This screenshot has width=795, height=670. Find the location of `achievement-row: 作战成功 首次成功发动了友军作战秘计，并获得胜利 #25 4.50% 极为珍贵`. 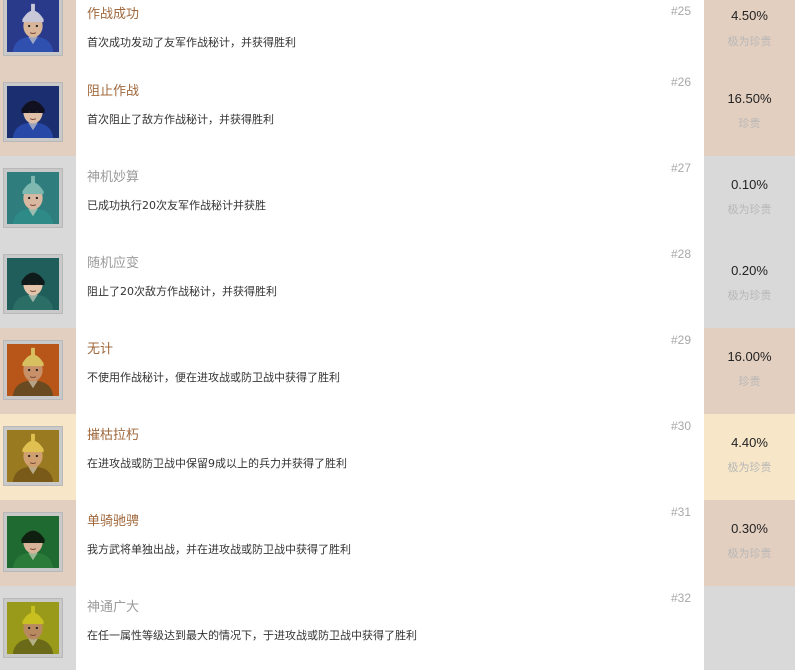

achievement-row: 作战成功 首次成功发动了友军作战秘计，并获得胜利 #25 4.50% 极为珍贵 is located at coordinates (397, 35).